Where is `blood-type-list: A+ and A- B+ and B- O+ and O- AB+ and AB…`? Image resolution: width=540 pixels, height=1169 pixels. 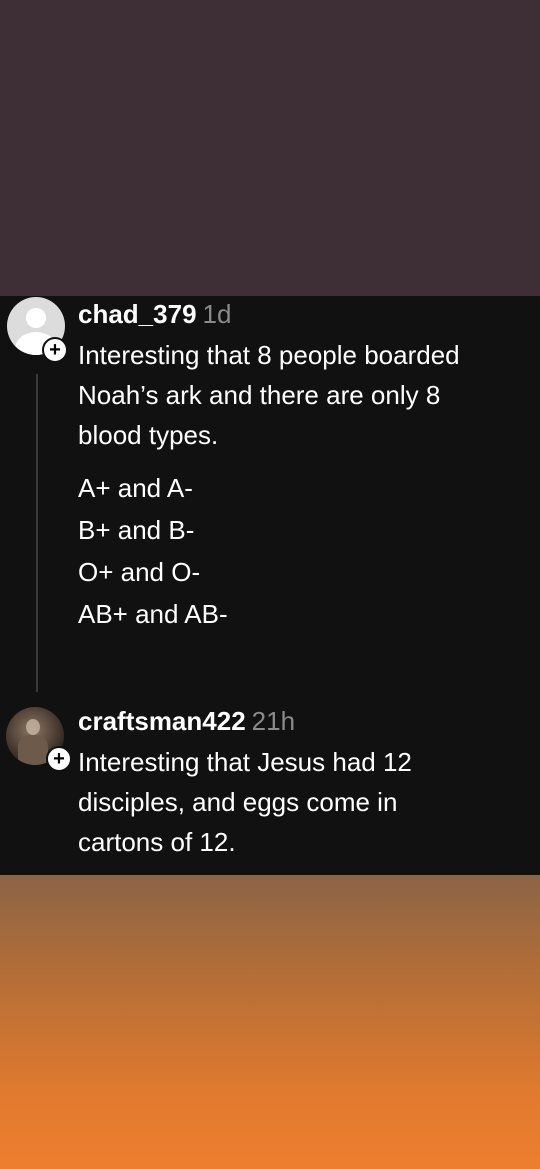 blood-type-list: A+ and A- B+ and B- O+ and O- AB+ and AB… is located at coordinates (305, 551).